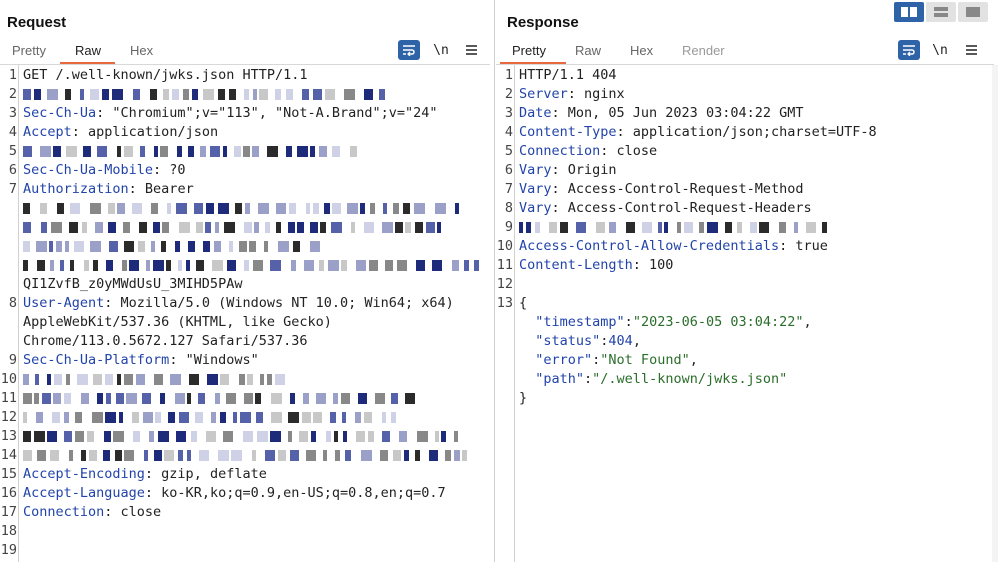  Describe the element at coordinates (8, 531) in the screenshot. I see `line-number: 18` at that location.